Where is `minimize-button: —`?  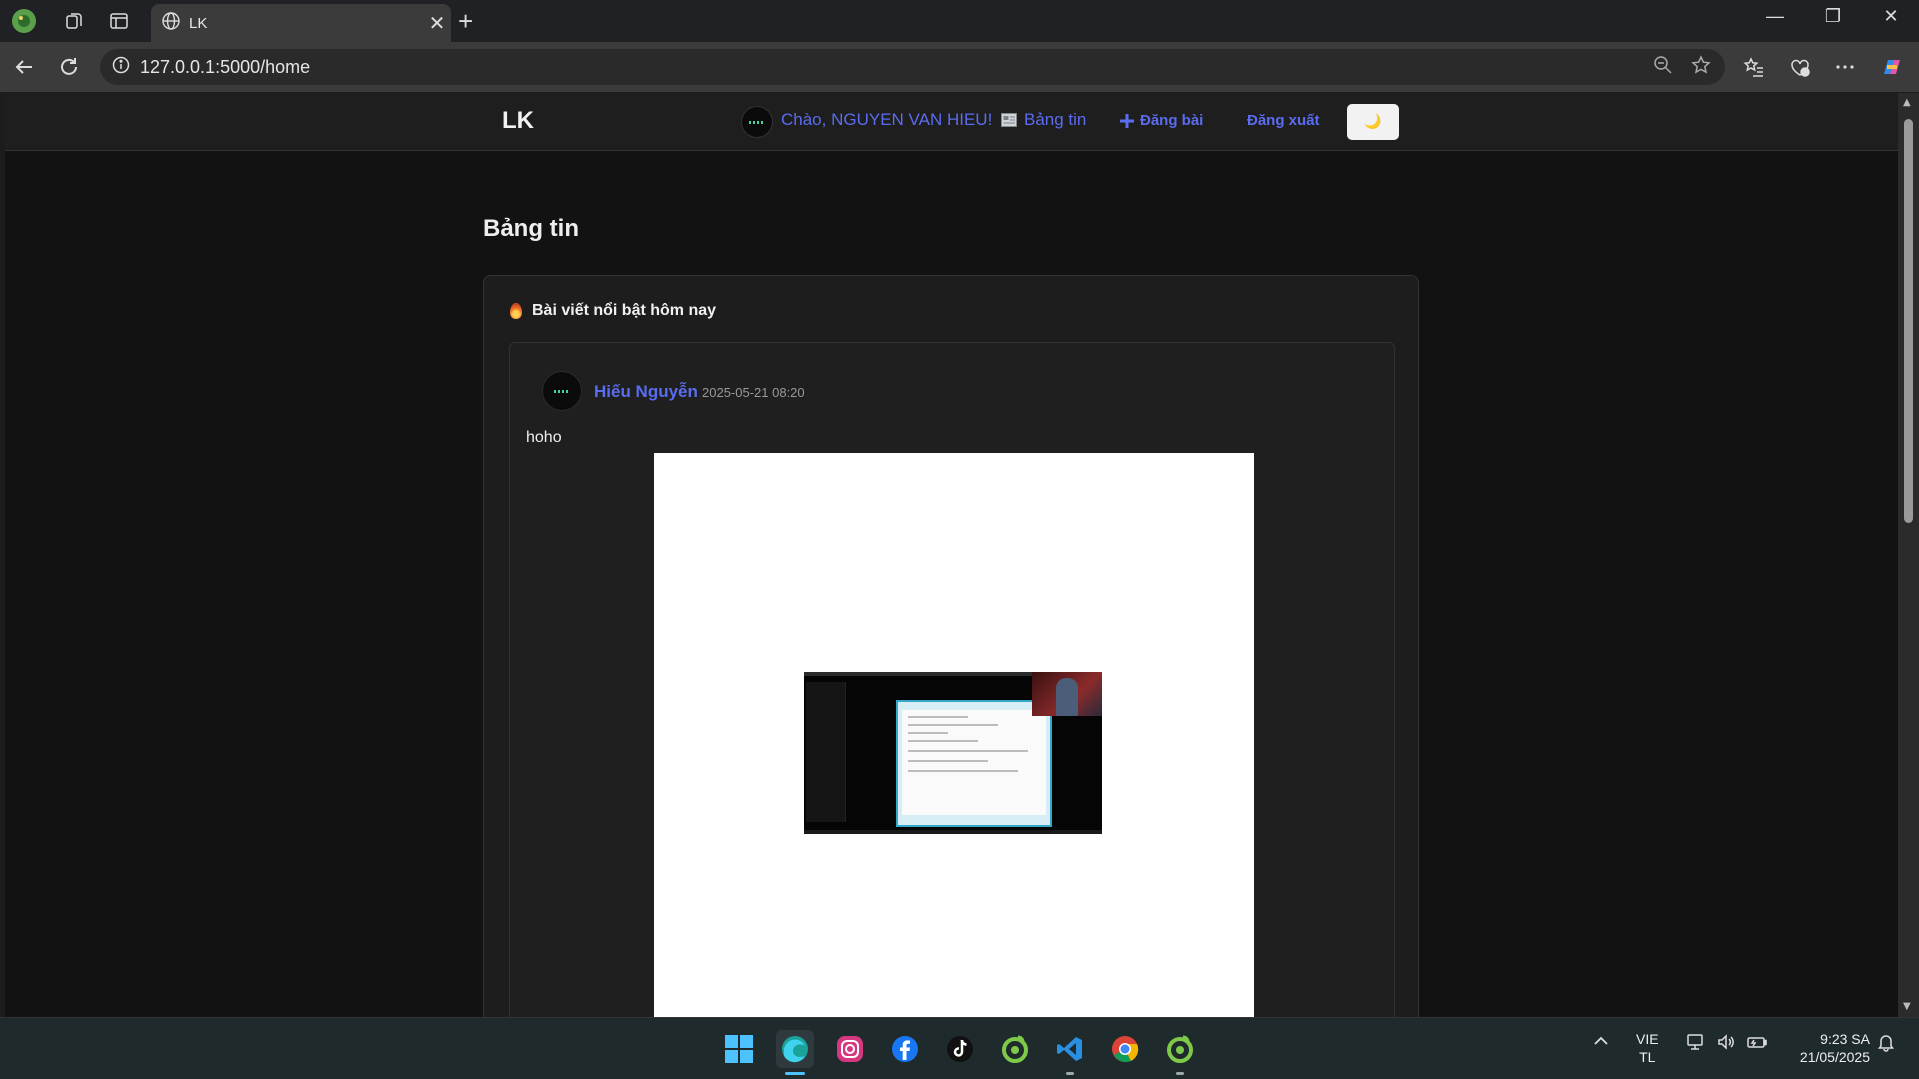 minimize-button: — is located at coordinates (1775, 16).